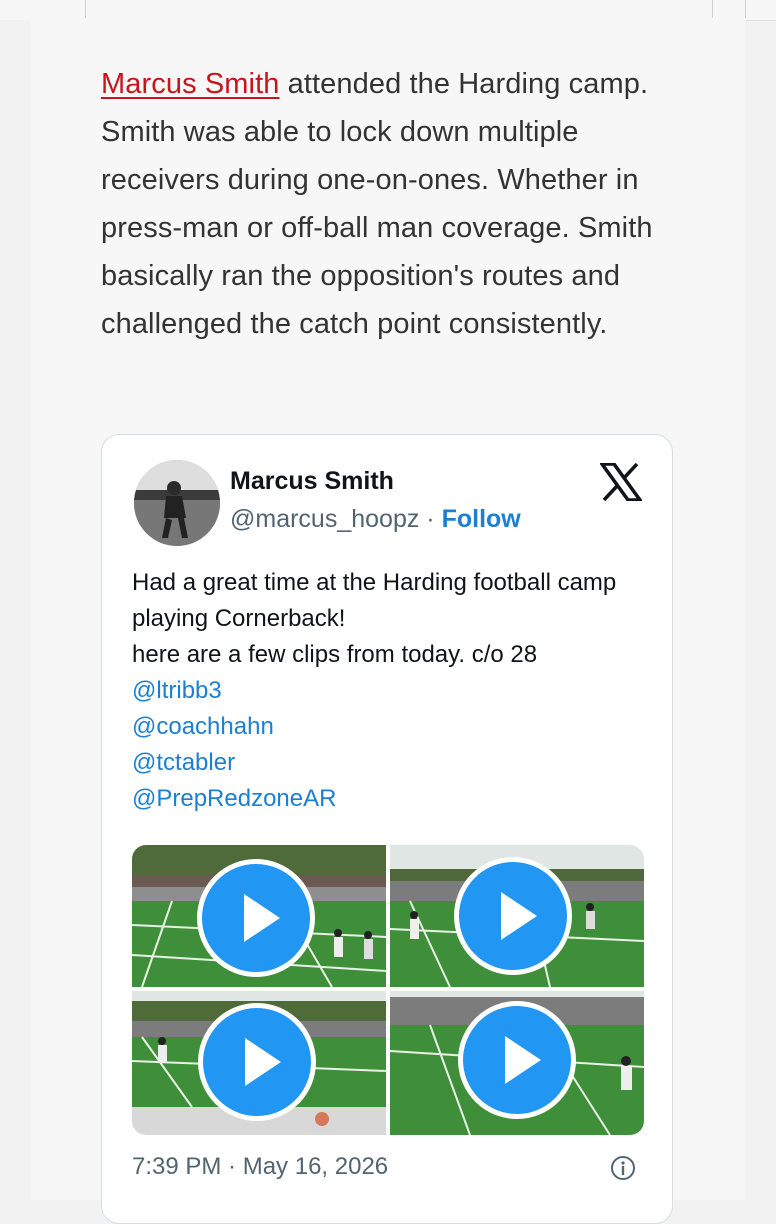 The width and height of the screenshot is (776, 1224). Describe the element at coordinates (397, 799) in the screenshot. I see `mention-link: @PrepRedzoneAR` at that location.